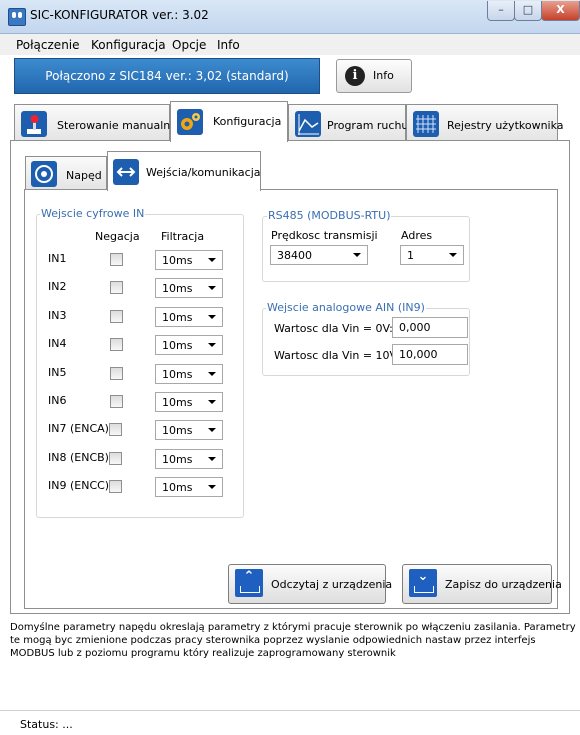 Image resolution: width=580 pixels, height=735 pixels. I want to click on info-button: i Info, so click(374, 76).